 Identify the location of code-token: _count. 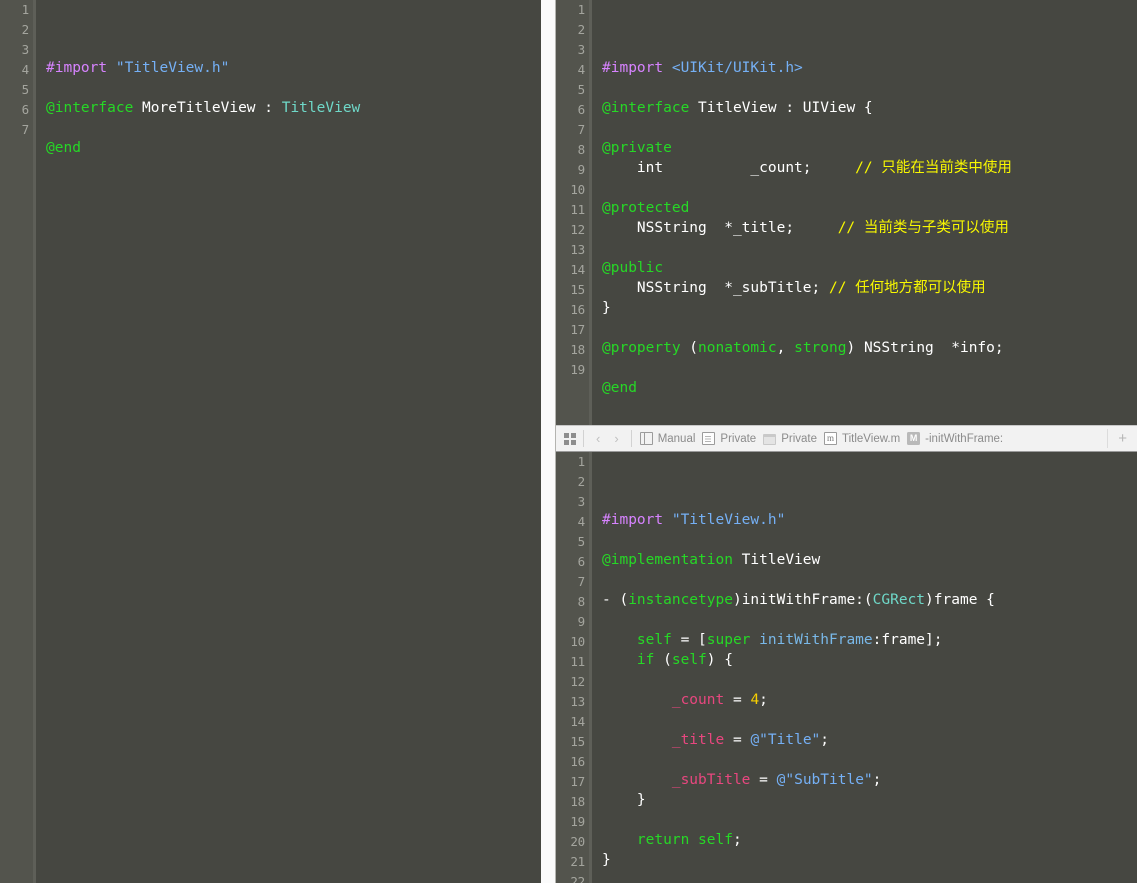
(698, 700).